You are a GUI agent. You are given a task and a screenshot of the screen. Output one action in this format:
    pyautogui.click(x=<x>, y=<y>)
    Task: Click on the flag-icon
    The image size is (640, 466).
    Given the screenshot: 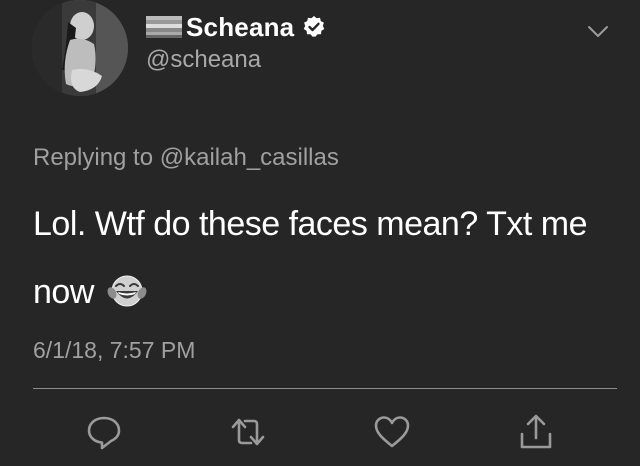 What is the action you would take?
    pyautogui.click(x=164, y=27)
    